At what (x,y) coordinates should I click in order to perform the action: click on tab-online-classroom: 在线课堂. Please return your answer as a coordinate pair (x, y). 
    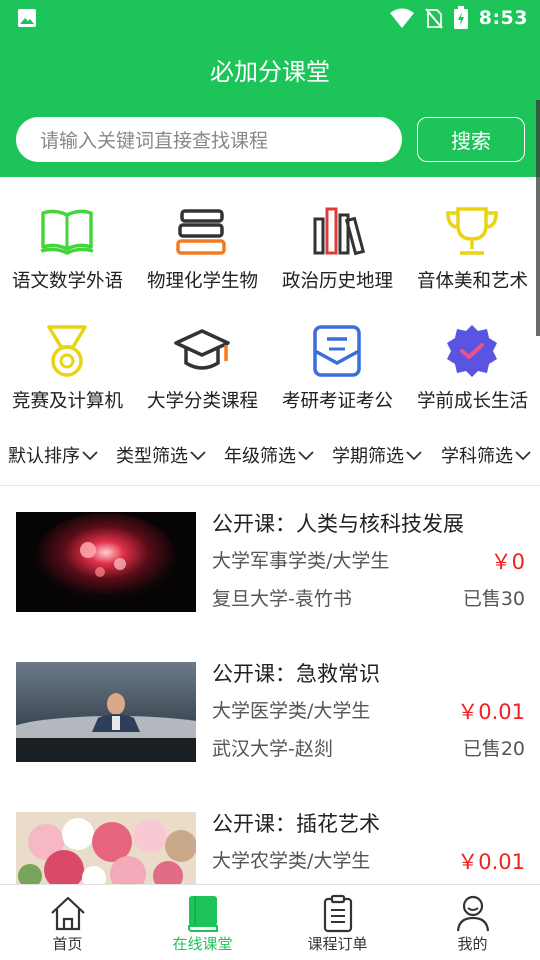
    Looking at the image, I should click on (202, 922).